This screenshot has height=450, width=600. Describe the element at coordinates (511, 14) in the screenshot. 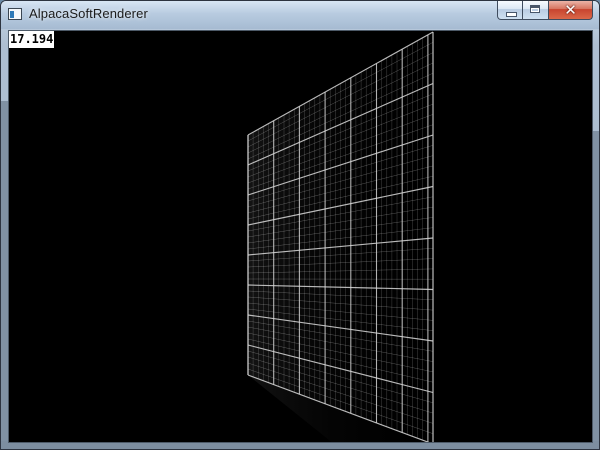

I see `minimize-icon` at that location.